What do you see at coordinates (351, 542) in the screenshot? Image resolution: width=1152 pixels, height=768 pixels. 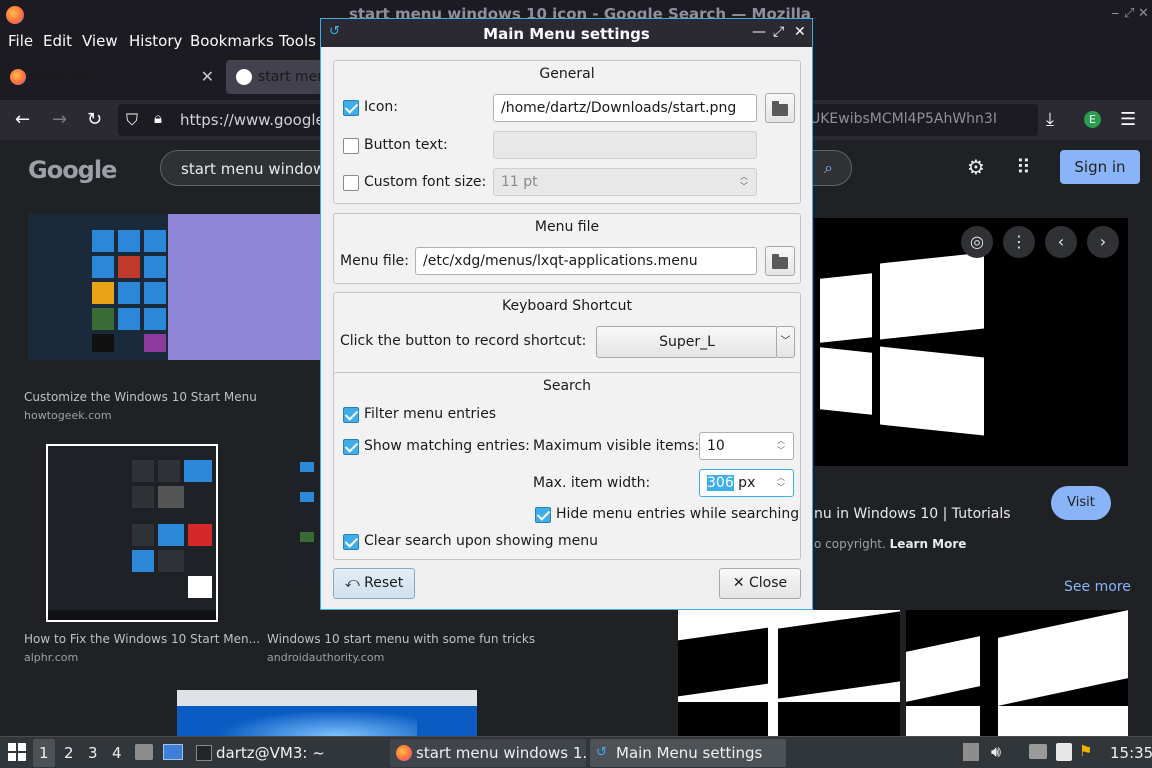 I see `clear-search-checkbox` at bounding box center [351, 542].